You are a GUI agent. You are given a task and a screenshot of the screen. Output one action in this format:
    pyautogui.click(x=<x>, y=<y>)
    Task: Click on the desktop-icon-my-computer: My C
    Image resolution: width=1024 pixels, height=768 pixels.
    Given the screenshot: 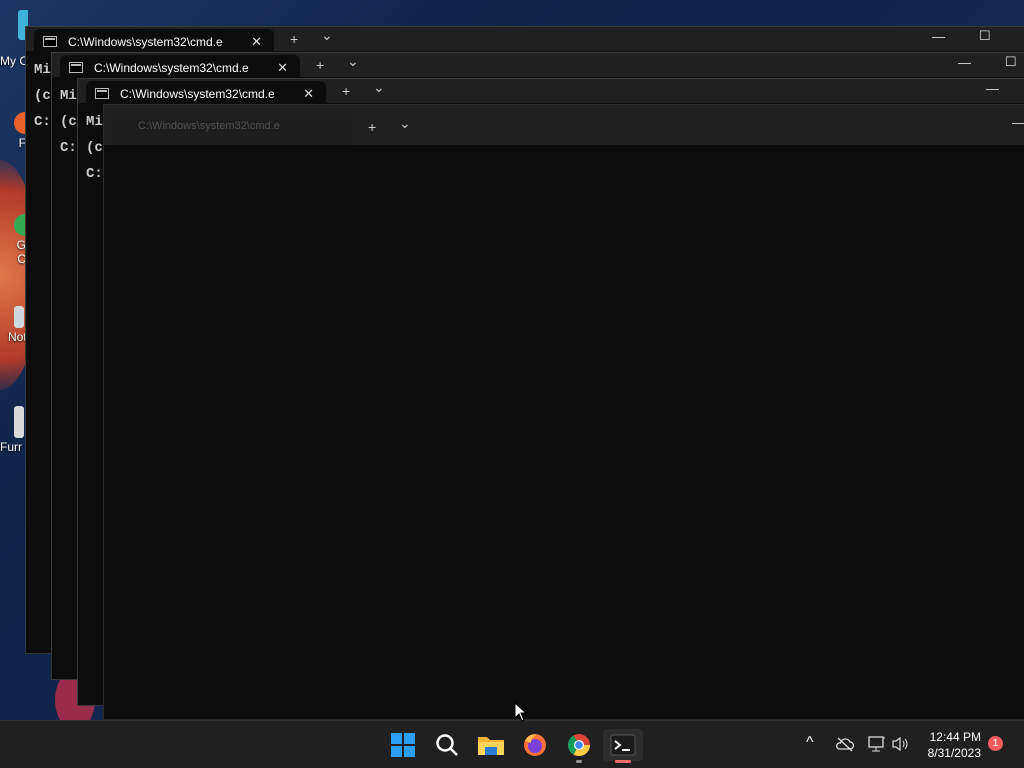 What is the action you would take?
    pyautogui.click(x=14, y=39)
    